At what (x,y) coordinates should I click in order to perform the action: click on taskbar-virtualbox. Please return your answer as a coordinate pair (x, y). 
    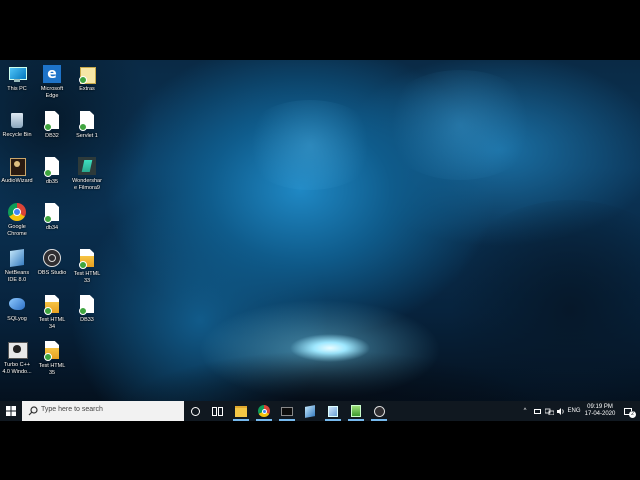
    Looking at the image, I should click on (333, 411).